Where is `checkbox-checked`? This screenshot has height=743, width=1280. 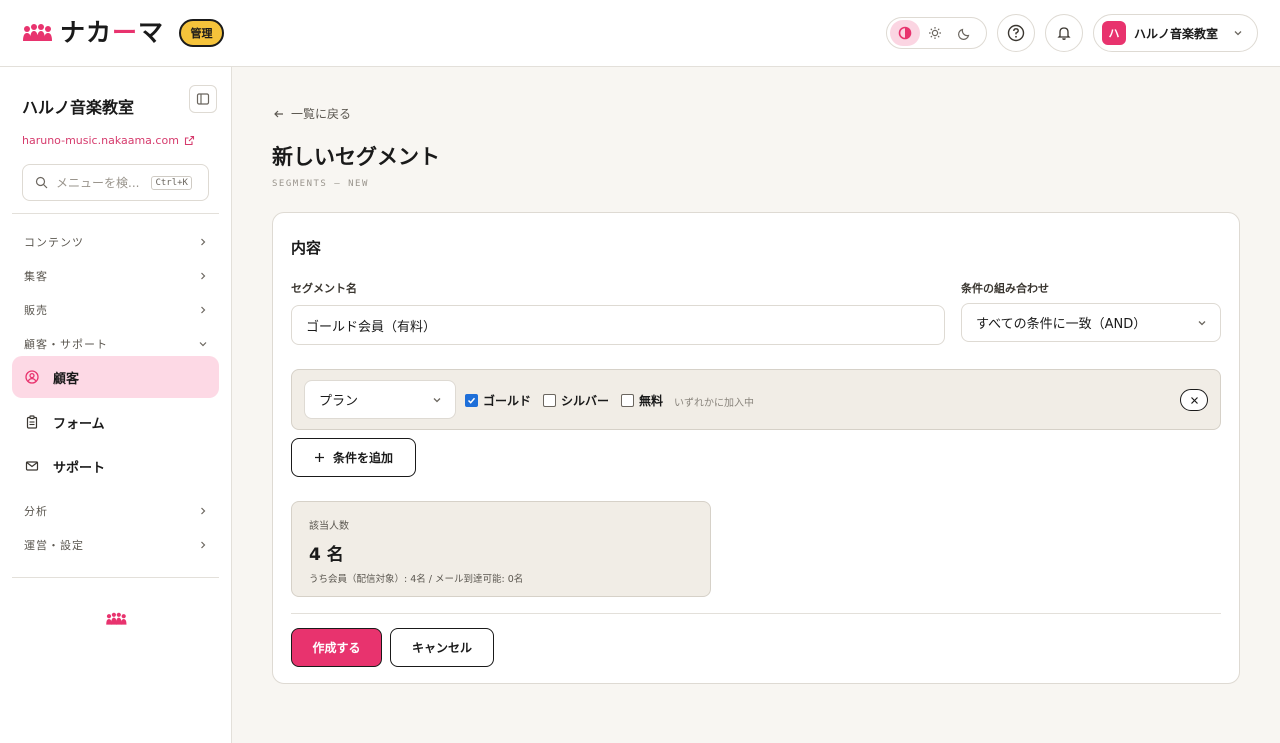
checkbox-checked is located at coordinates (471, 400).